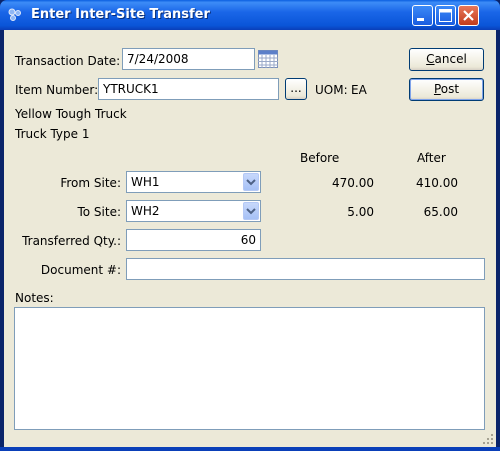 The image size is (500, 451). I want to click on cancel-button: Cancel, so click(446, 59).